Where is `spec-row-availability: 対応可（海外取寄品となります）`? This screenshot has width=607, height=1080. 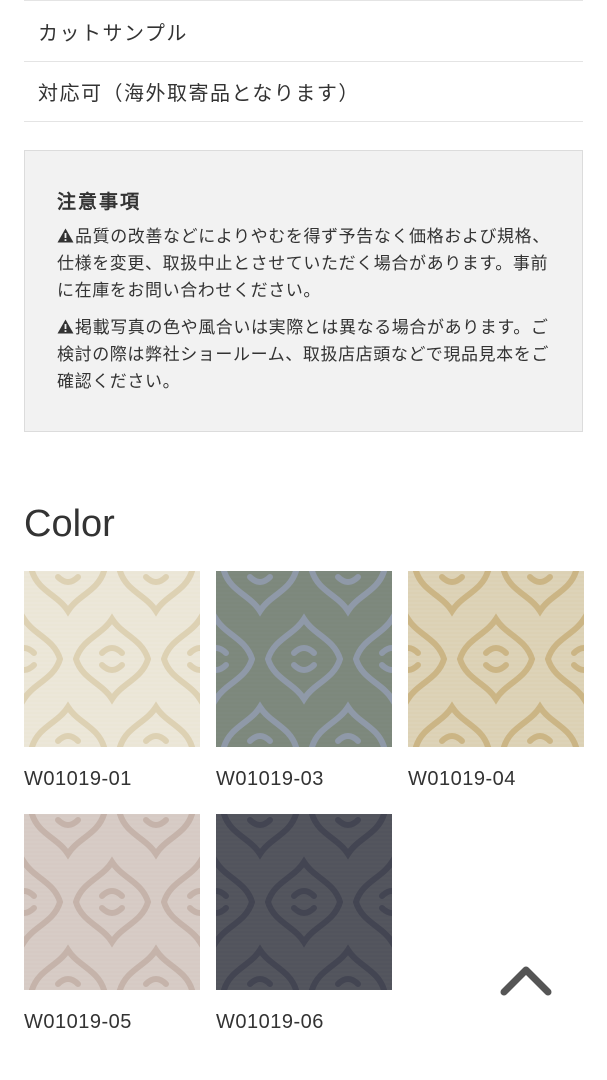 spec-row-availability: 対応可（海外取寄品となります） is located at coordinates (303, 92).